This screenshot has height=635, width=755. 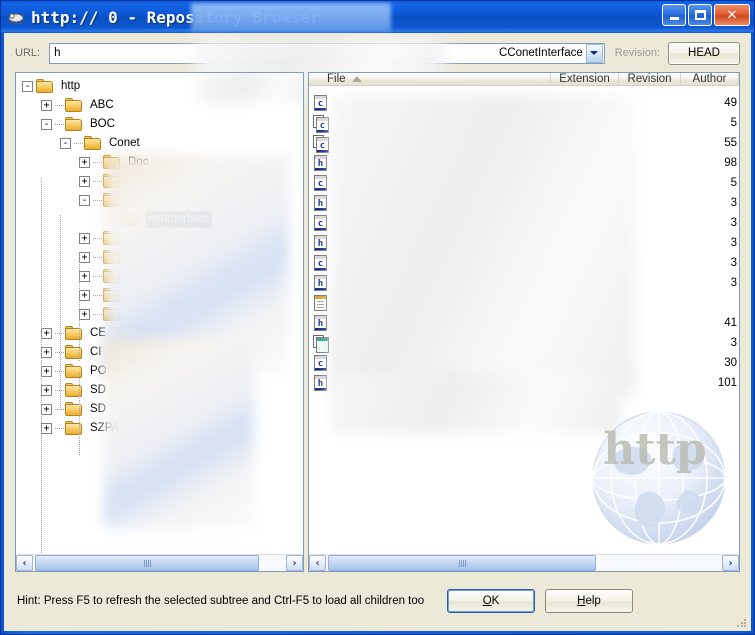 What do you see at coordinates (24, 563) in the screenshot?
I see `tree-scroll-left-button: ‹` at bounding box center [24, 563].